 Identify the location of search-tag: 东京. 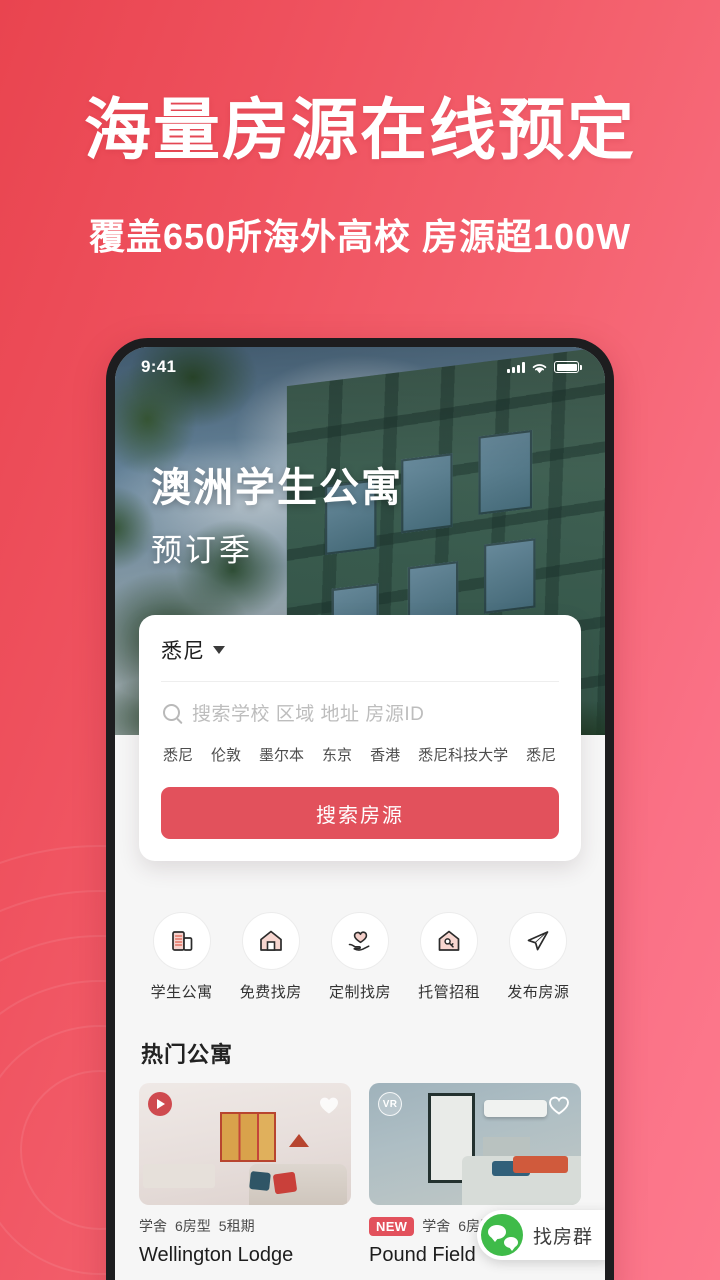
(337, 754).